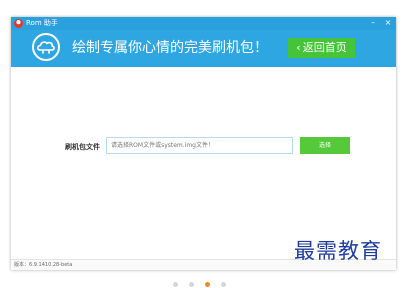 The height and width of the screenshot is (288, 416). Describe the element at coordinates (199, 145) in the screenshot. I see `rom-file-input` at that location.